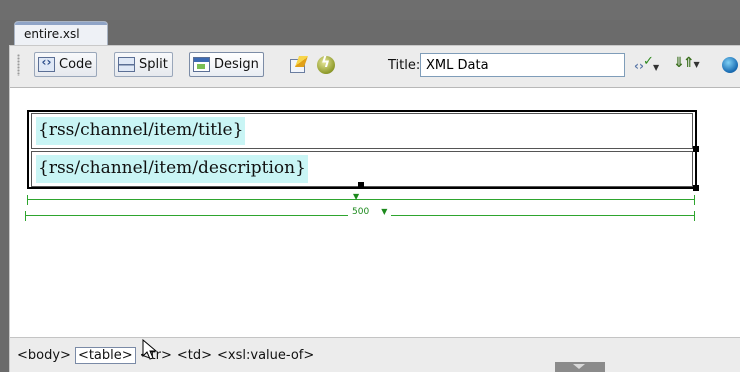  I want to click on column-width-caret-icon: ▼, so click(356, 196).